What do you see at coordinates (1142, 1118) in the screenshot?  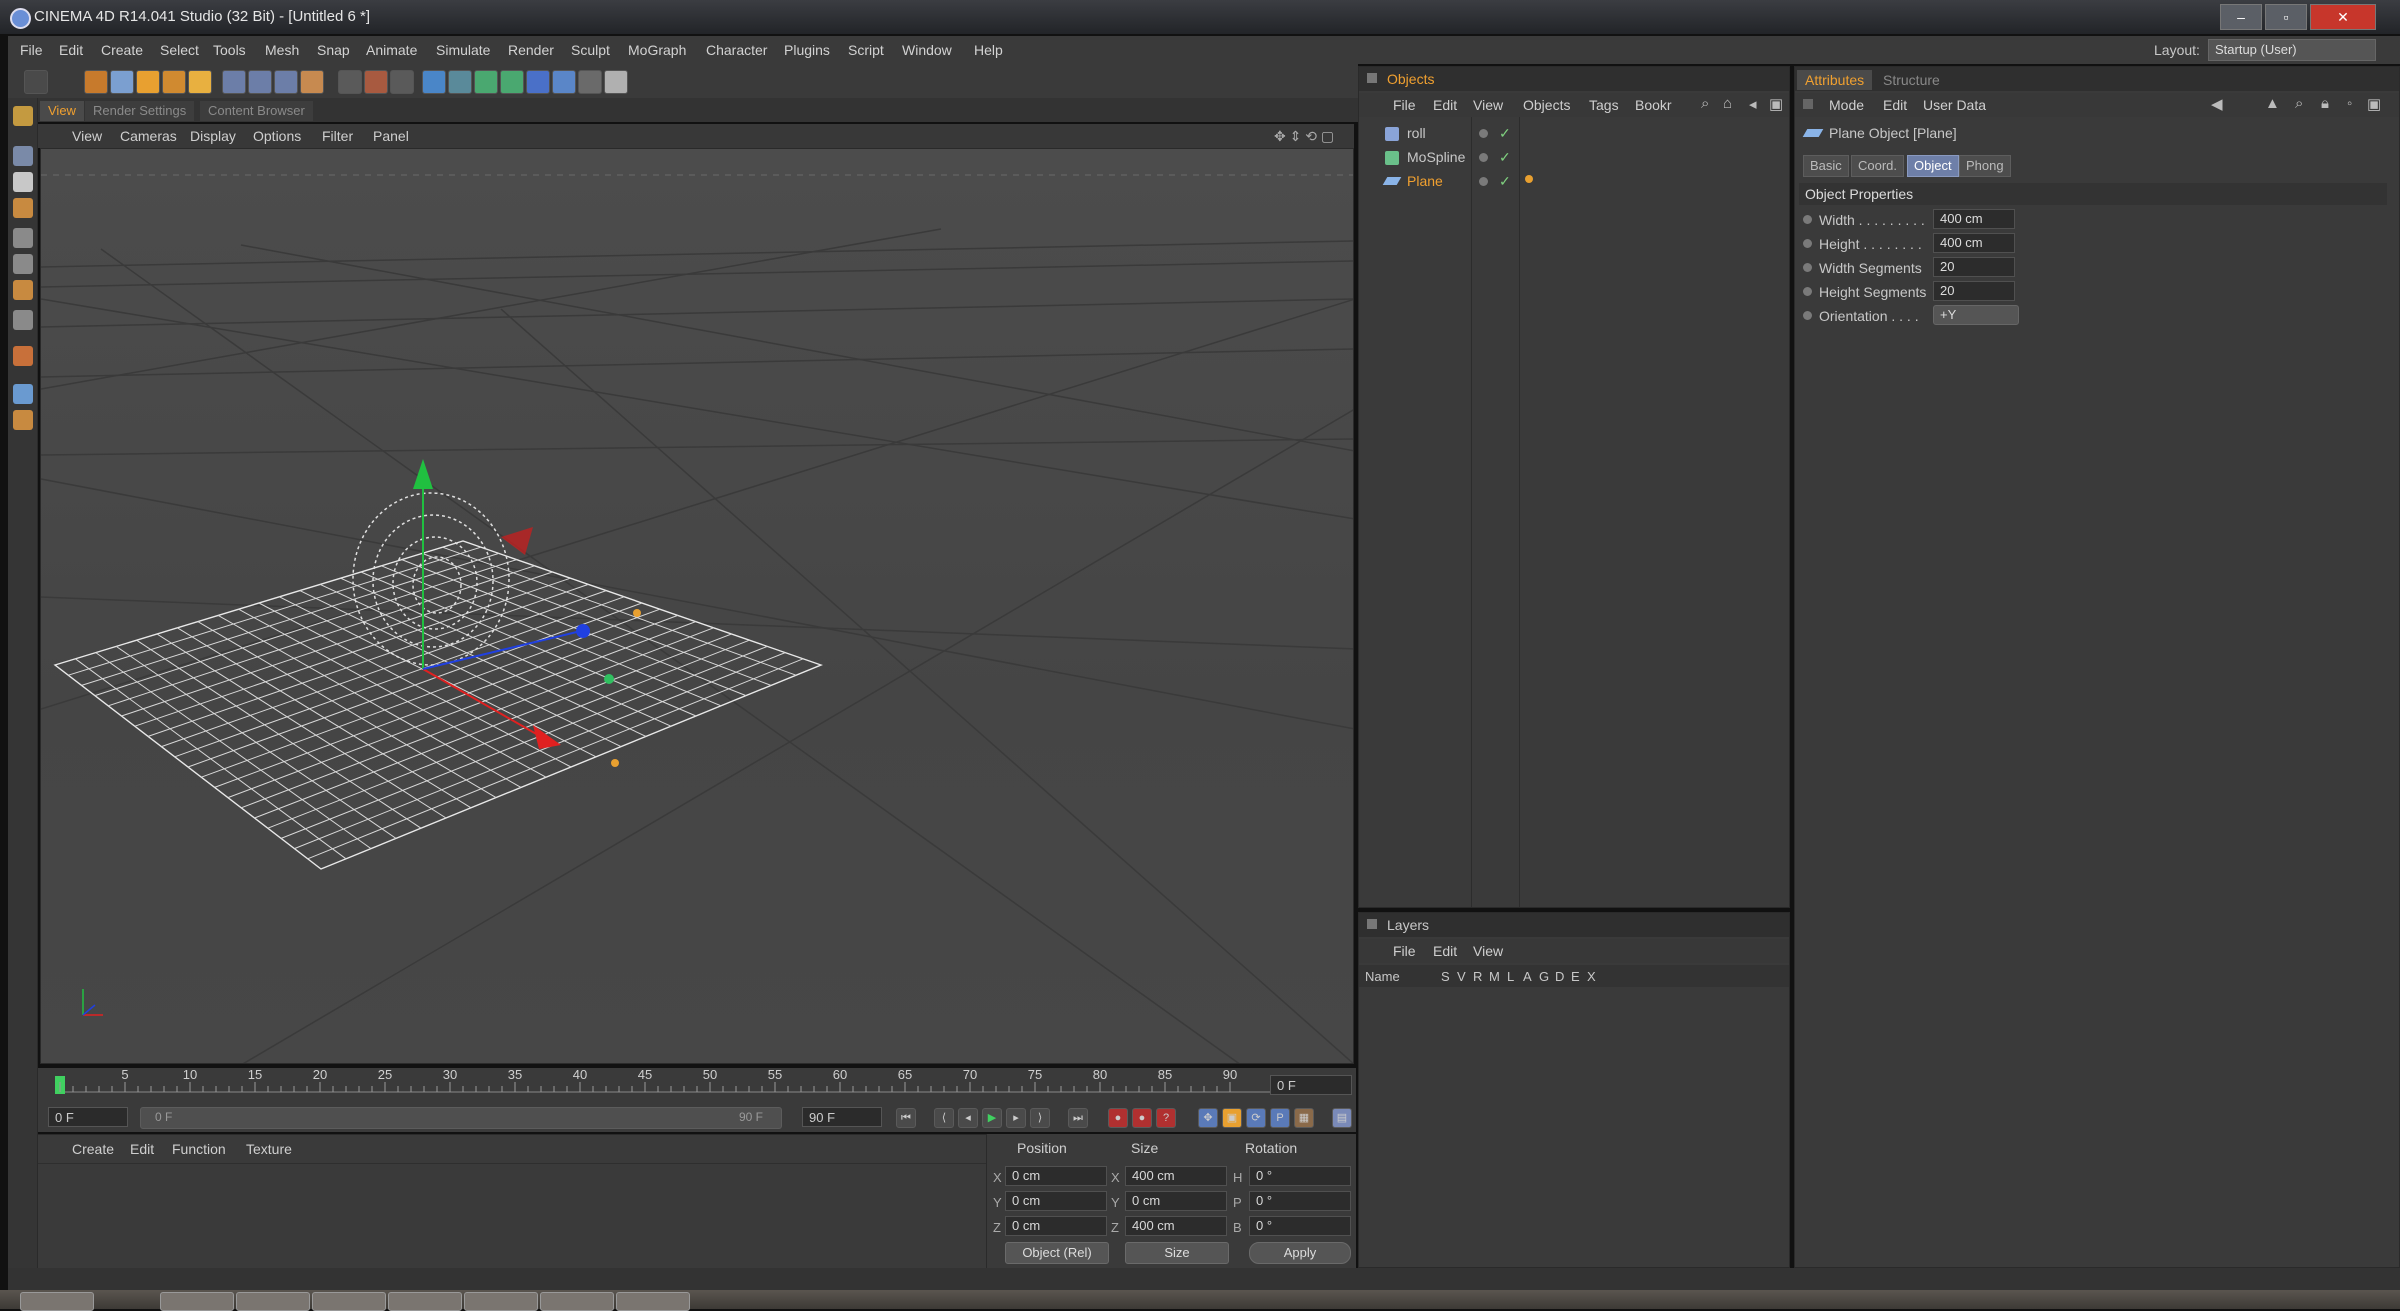 I see `autokey-icon: ●` at bounding box center [1142, 1118].